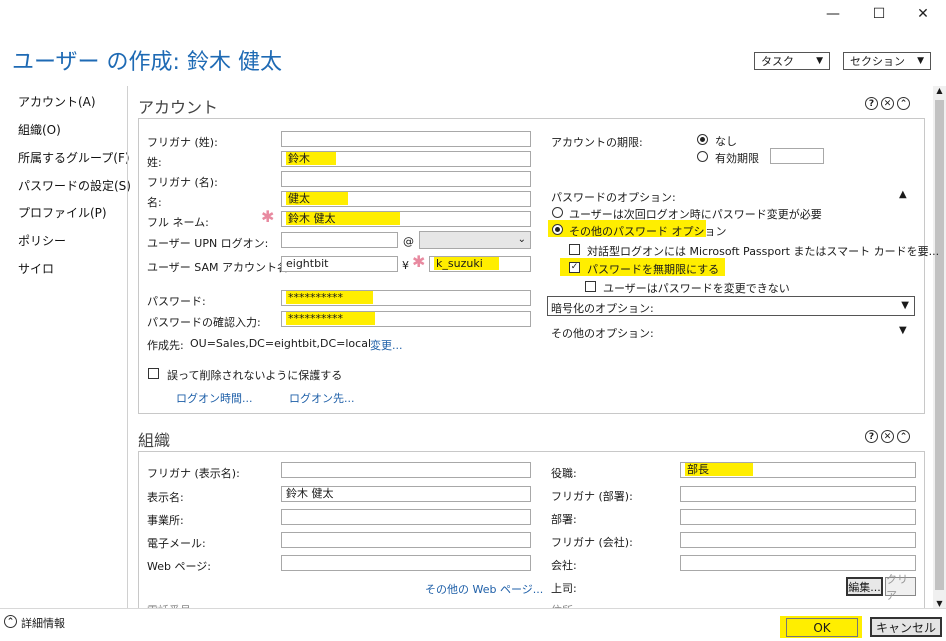 This screenshot has height=641, width=946. Describe the element at coordinates (165, 497) in the screenshot. I see `display-name-label: 表示名:` at that location.